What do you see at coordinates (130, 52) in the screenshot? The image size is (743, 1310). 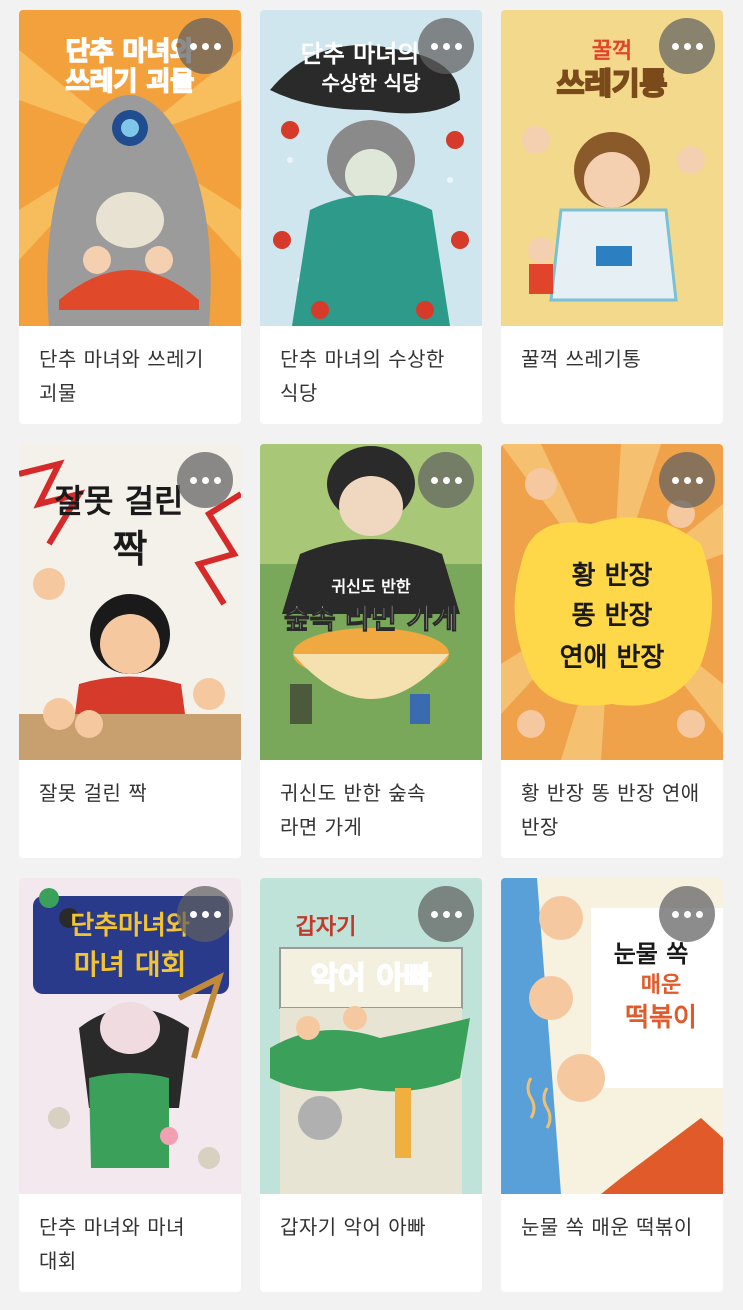 I see `cover-title-line-1: 단추 마녀와` at bounding box center [130, 52].